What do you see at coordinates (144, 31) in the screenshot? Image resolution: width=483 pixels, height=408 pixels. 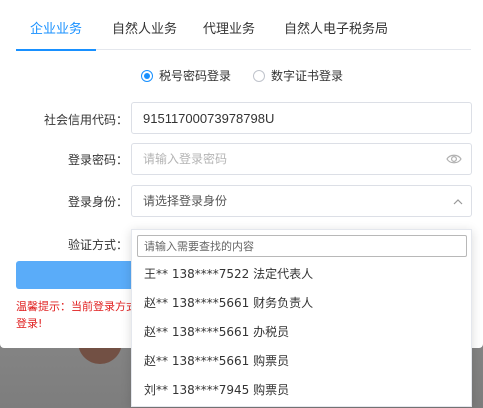 I see `tab-individual: 自然人业务` at bounding box center [144, 31].